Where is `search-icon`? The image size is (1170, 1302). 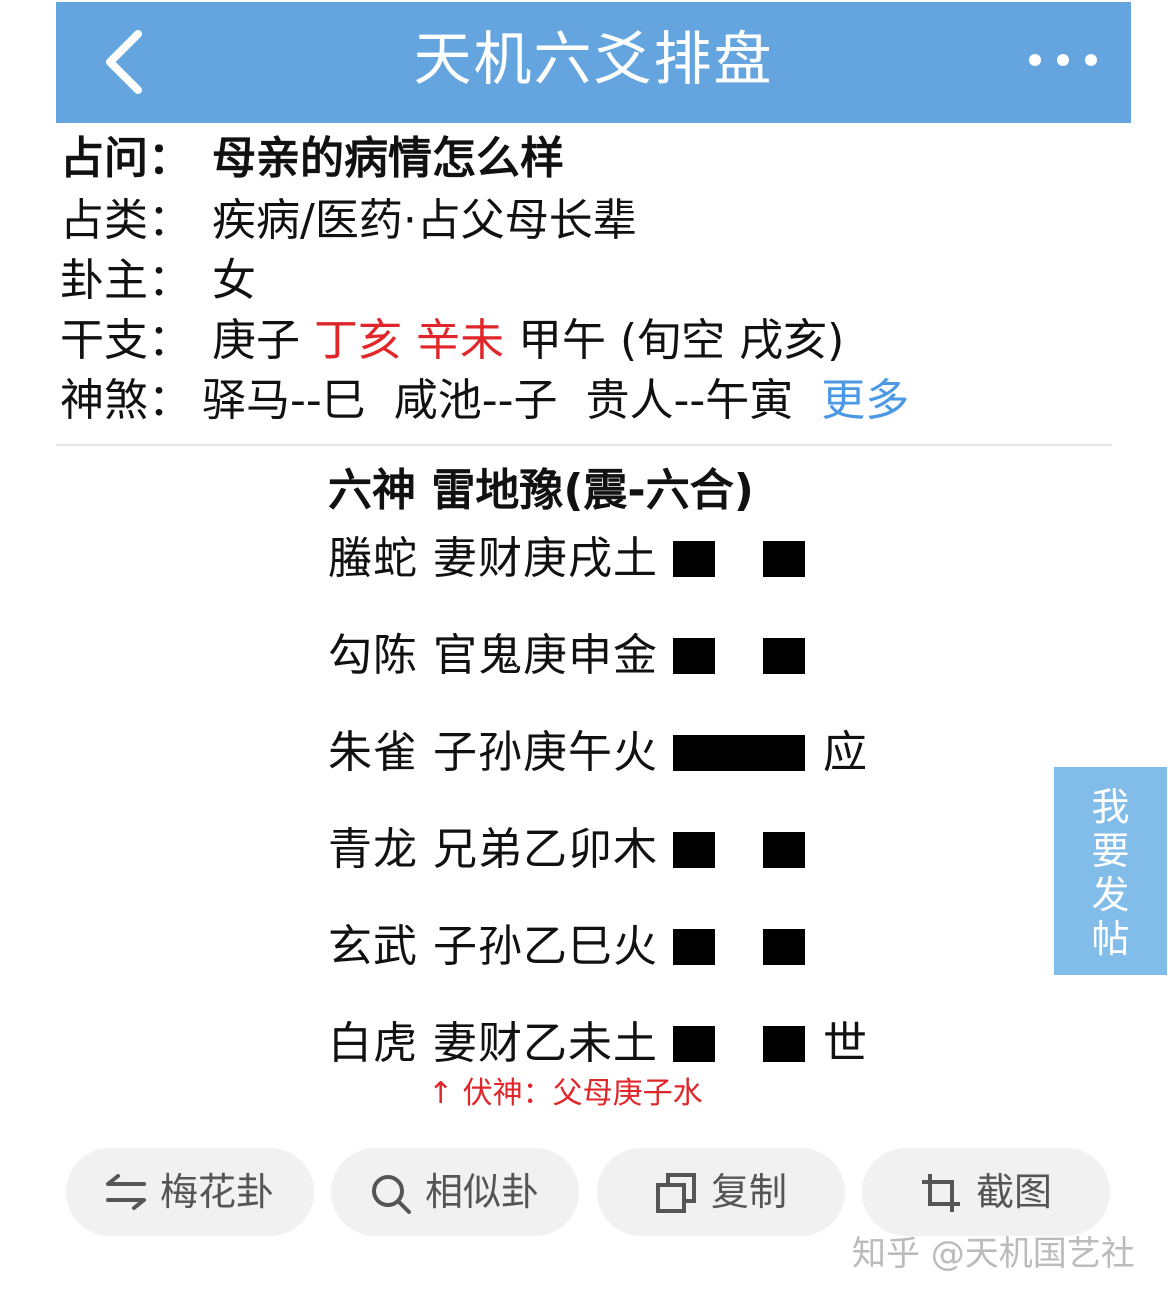
search-icon is located at coordinates (391, 1194).